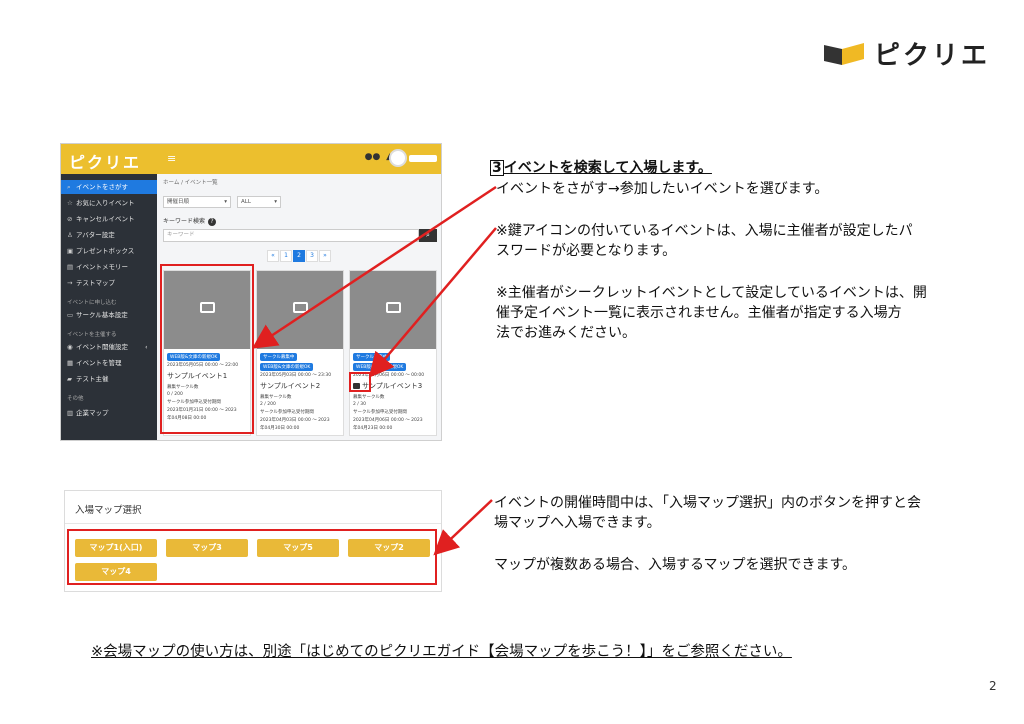  Describe the element at coordinates (212, 222) in the screenshot. I see `help-icon: ?` at that location.